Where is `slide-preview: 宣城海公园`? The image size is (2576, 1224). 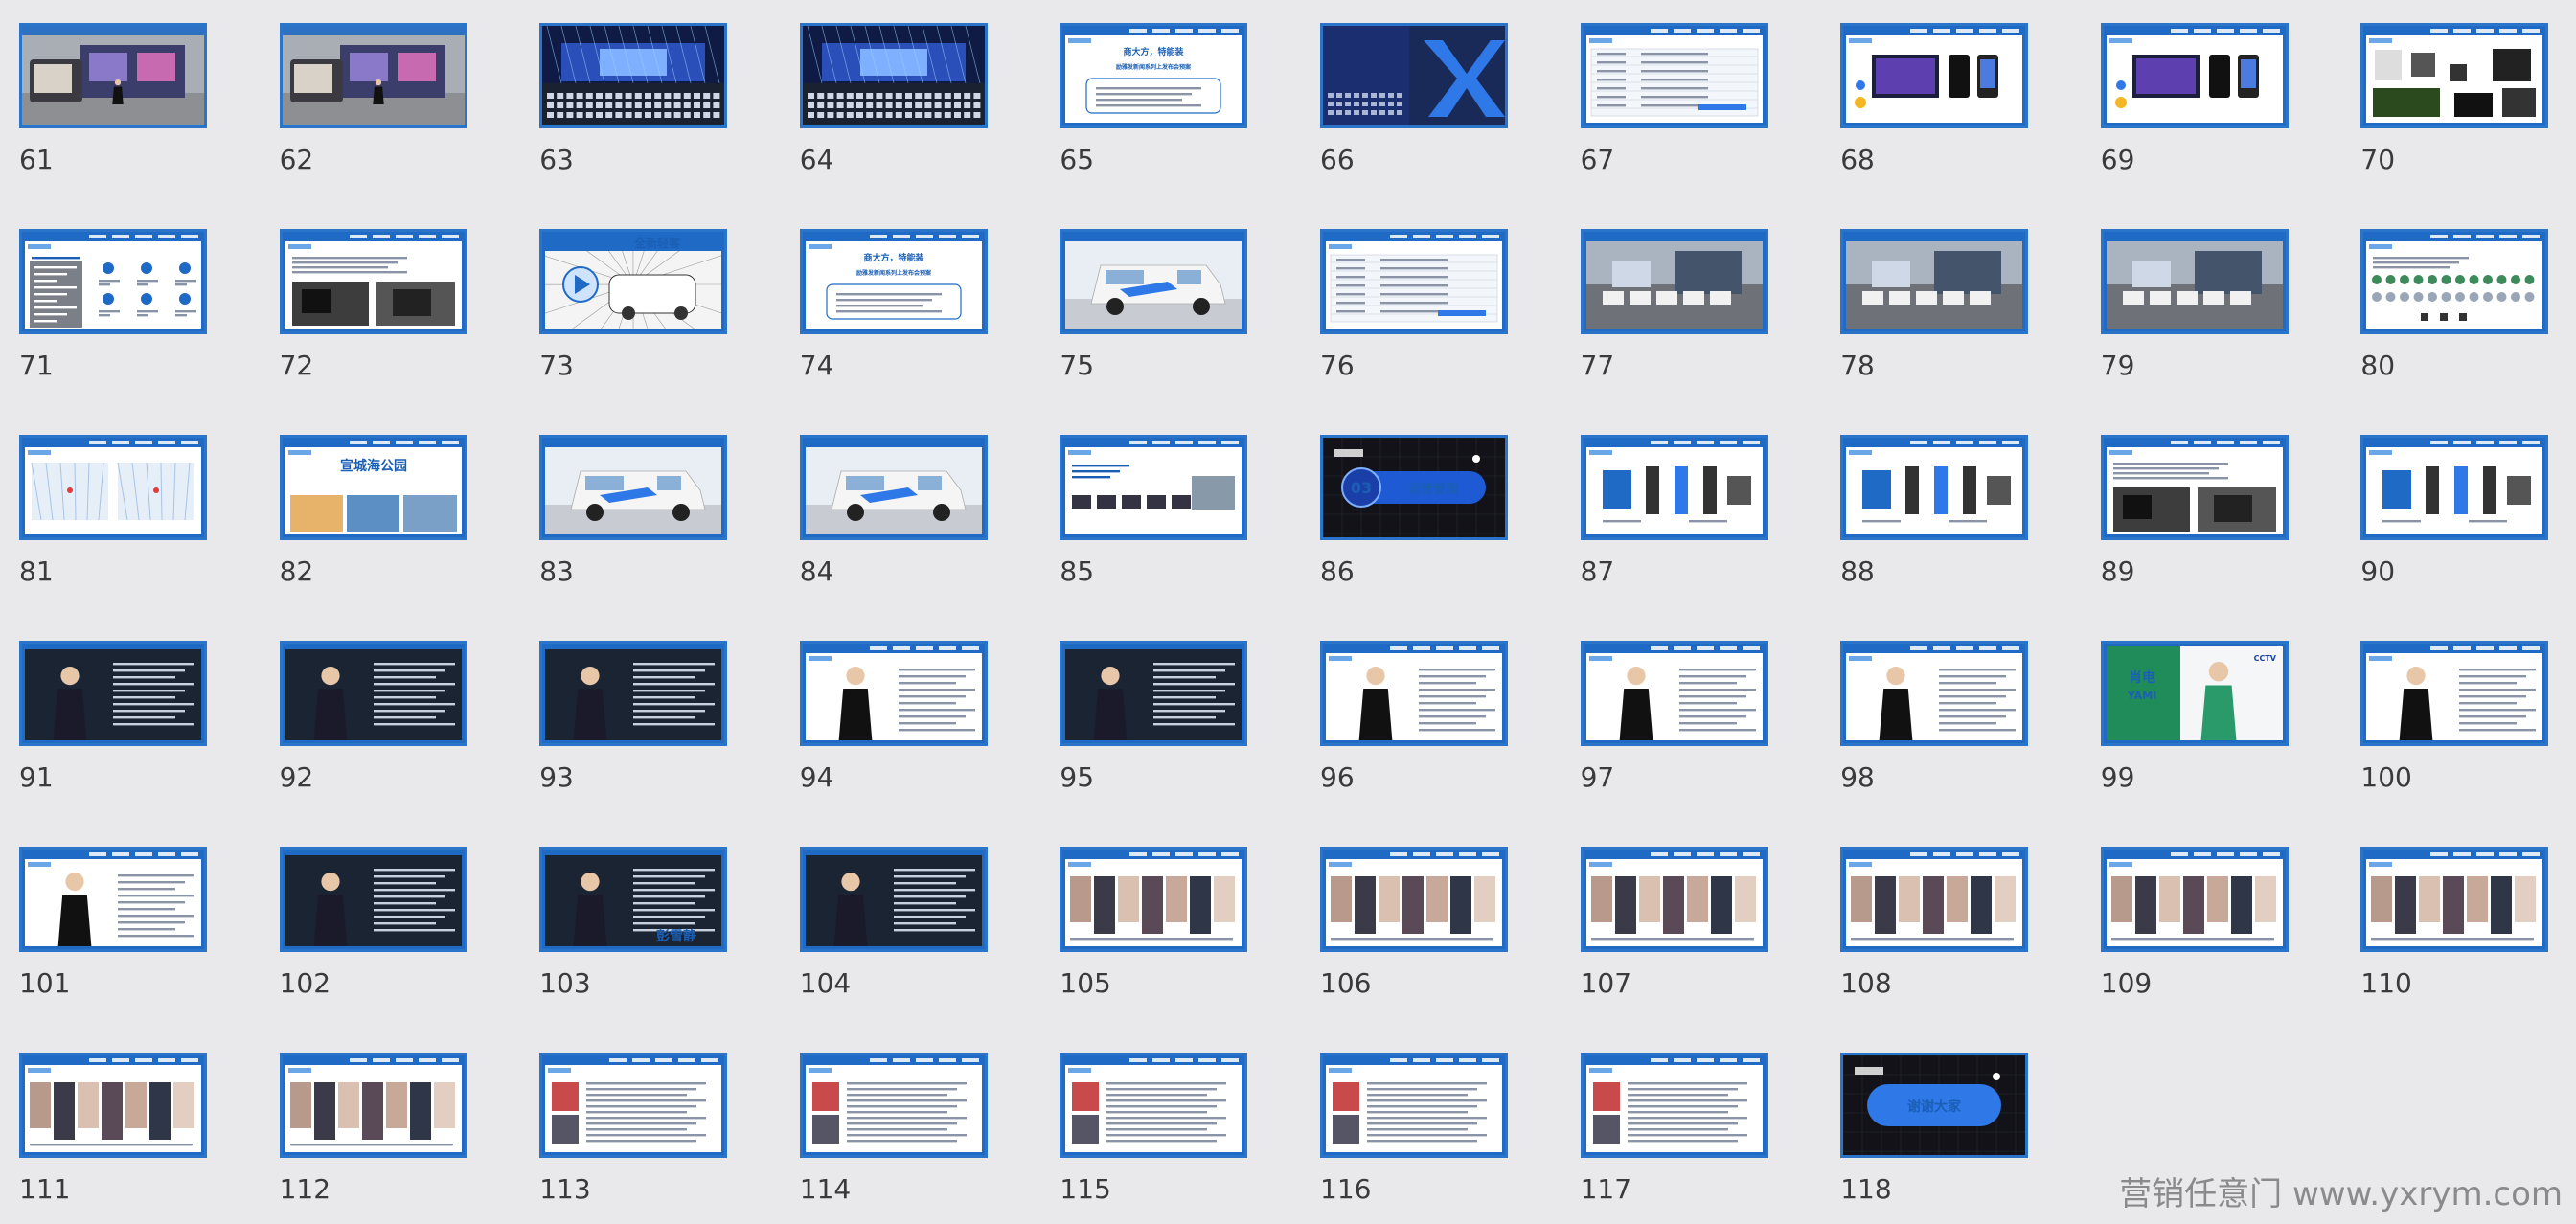 slide-preview: 宣城海公园 is located at coordinates (373, 487).